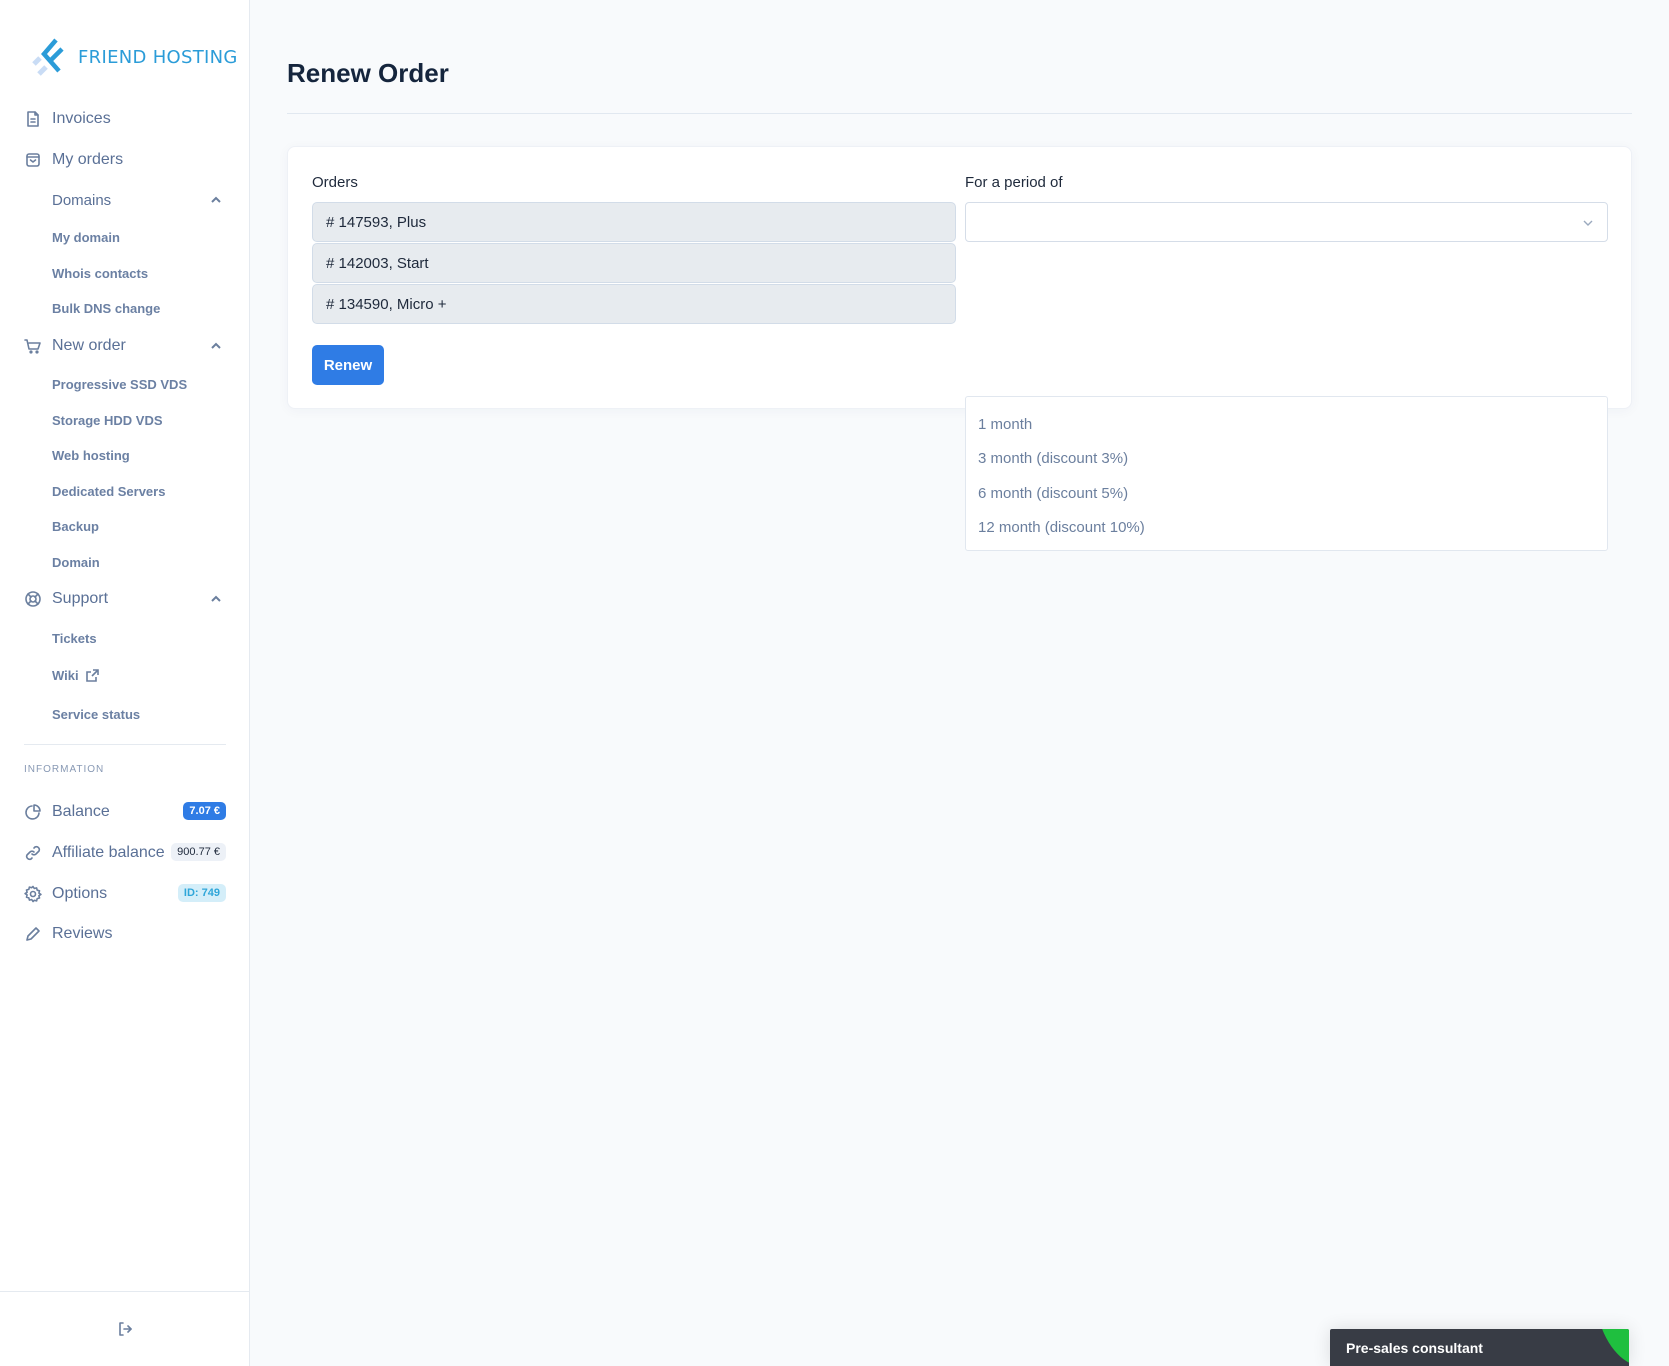 This screenshot has width=1669, height=1366. What do you see at coordinates (100, 273) in the screenshot?
I see `sidebar-item-label: Whois contacts` at bounding box center [100, 273].